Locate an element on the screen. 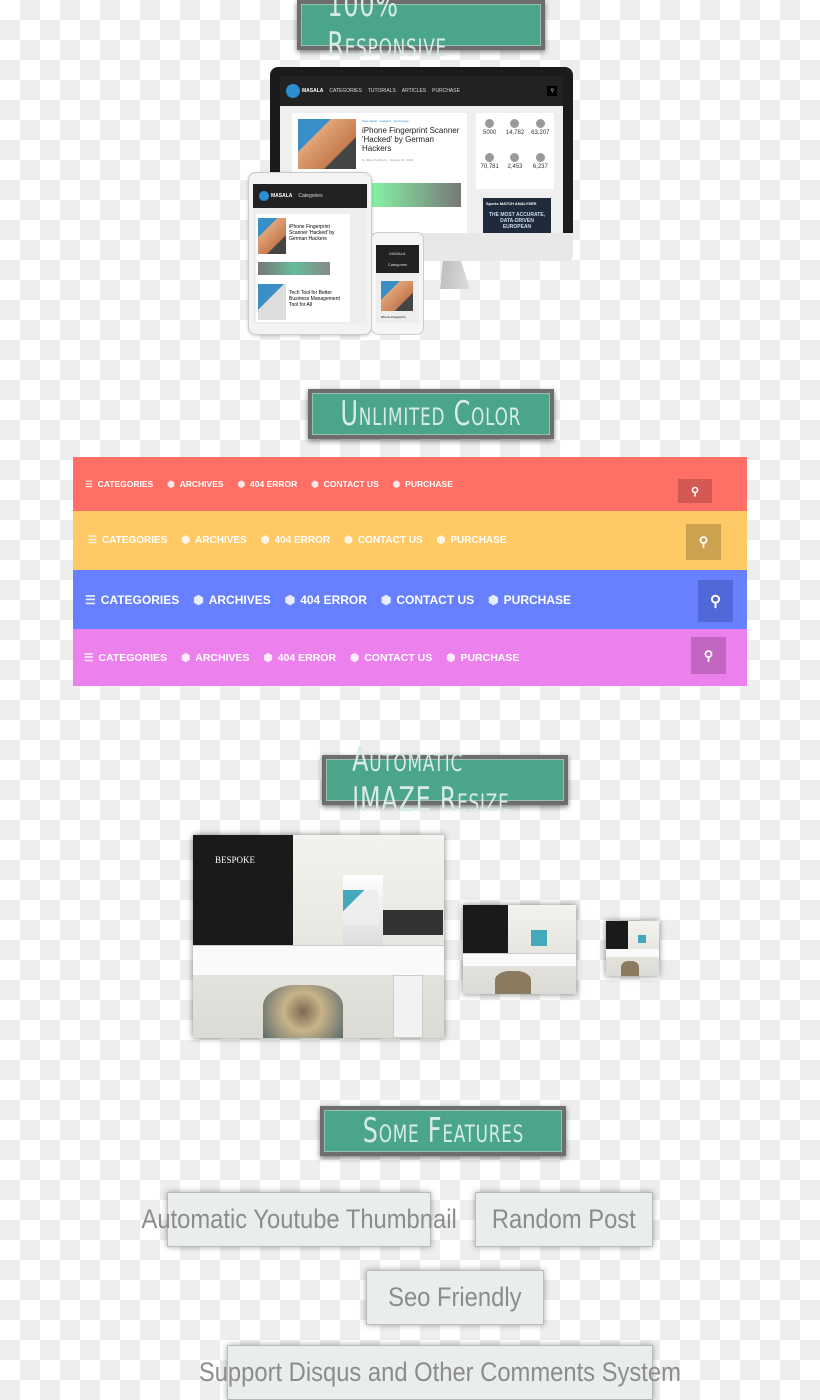  feature-disqus-comments: Support Disqus and Other Comments System is located at coordinates (440, 1372).